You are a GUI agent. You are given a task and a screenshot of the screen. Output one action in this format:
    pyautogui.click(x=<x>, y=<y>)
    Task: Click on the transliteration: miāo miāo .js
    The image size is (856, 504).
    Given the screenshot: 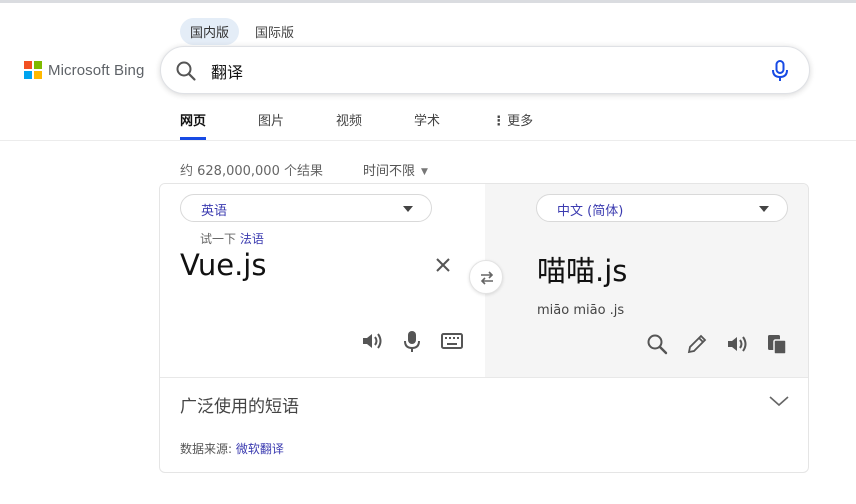 What is the action you would take?
    pyautogui.click(x=581, y=310)
    